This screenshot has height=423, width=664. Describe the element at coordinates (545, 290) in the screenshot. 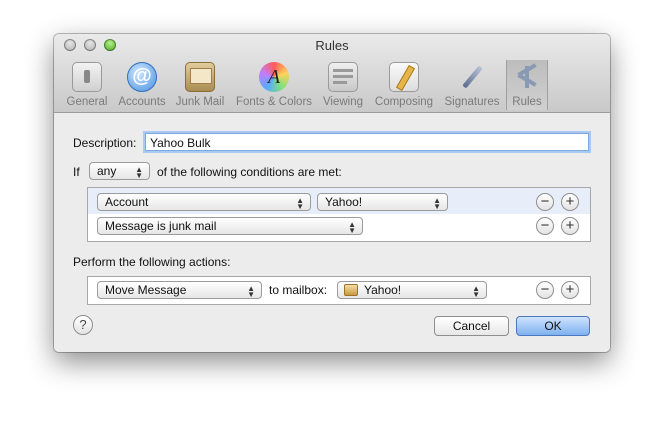

I see `remove-action-button: −` at that location.